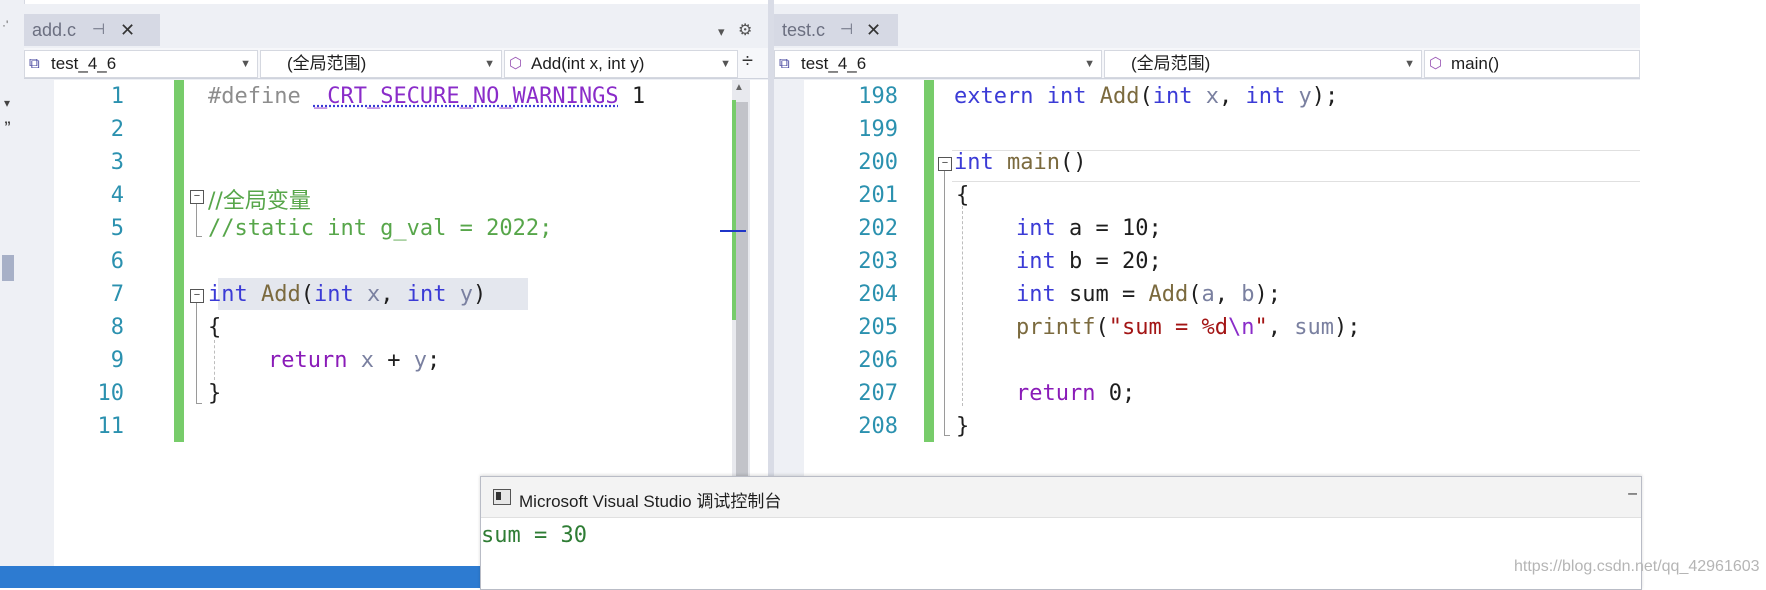 The height and width of the screenshot is (590, 1766). I want to click on tab-add-c: add.c ⊣ ✕, so click(92, 30).